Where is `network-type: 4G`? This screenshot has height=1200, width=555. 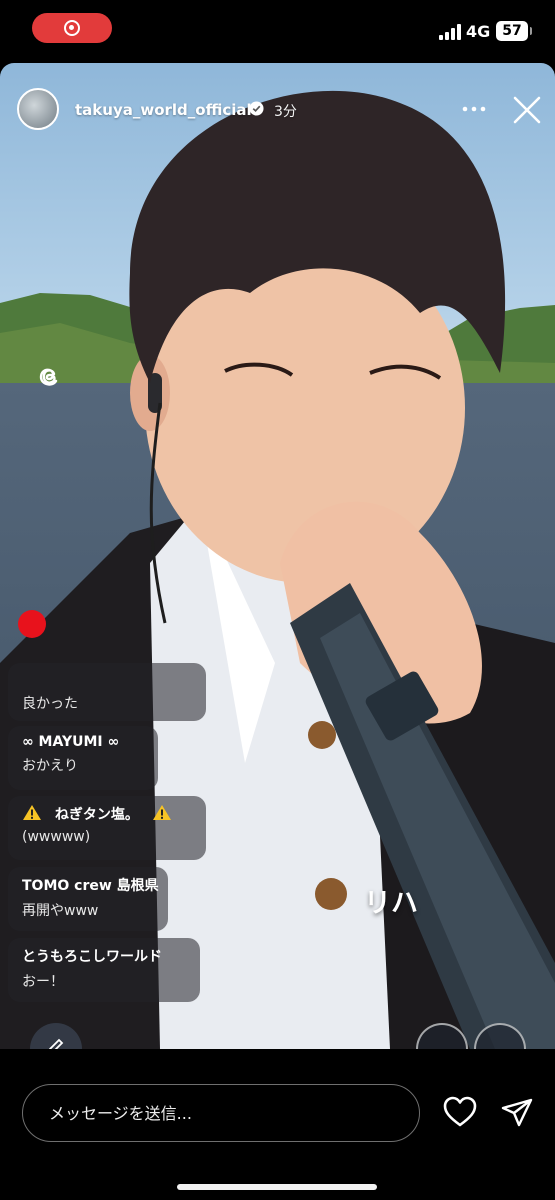 network-type: 4G is located at coordinates (478, 31).